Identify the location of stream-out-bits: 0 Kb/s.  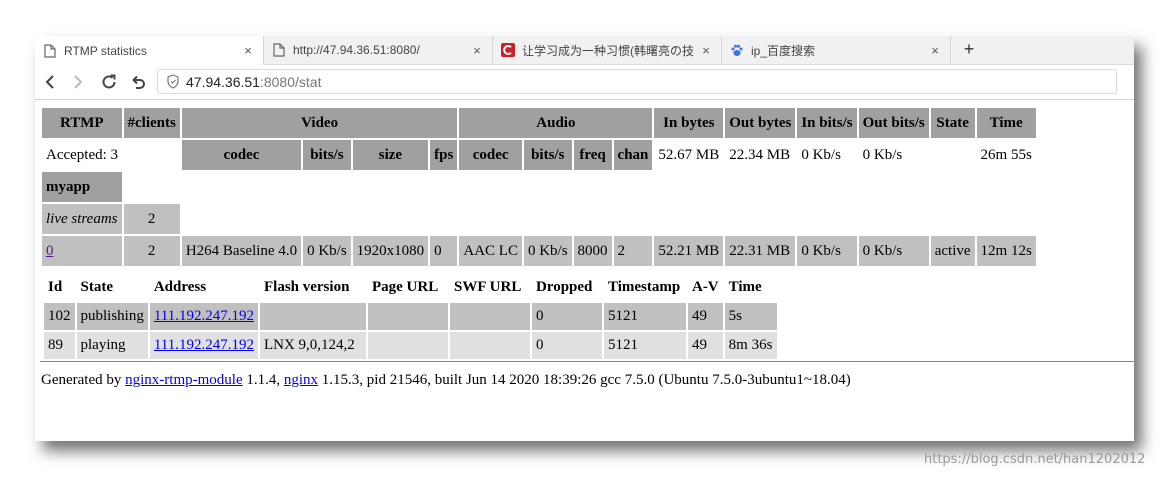
(893, 251).